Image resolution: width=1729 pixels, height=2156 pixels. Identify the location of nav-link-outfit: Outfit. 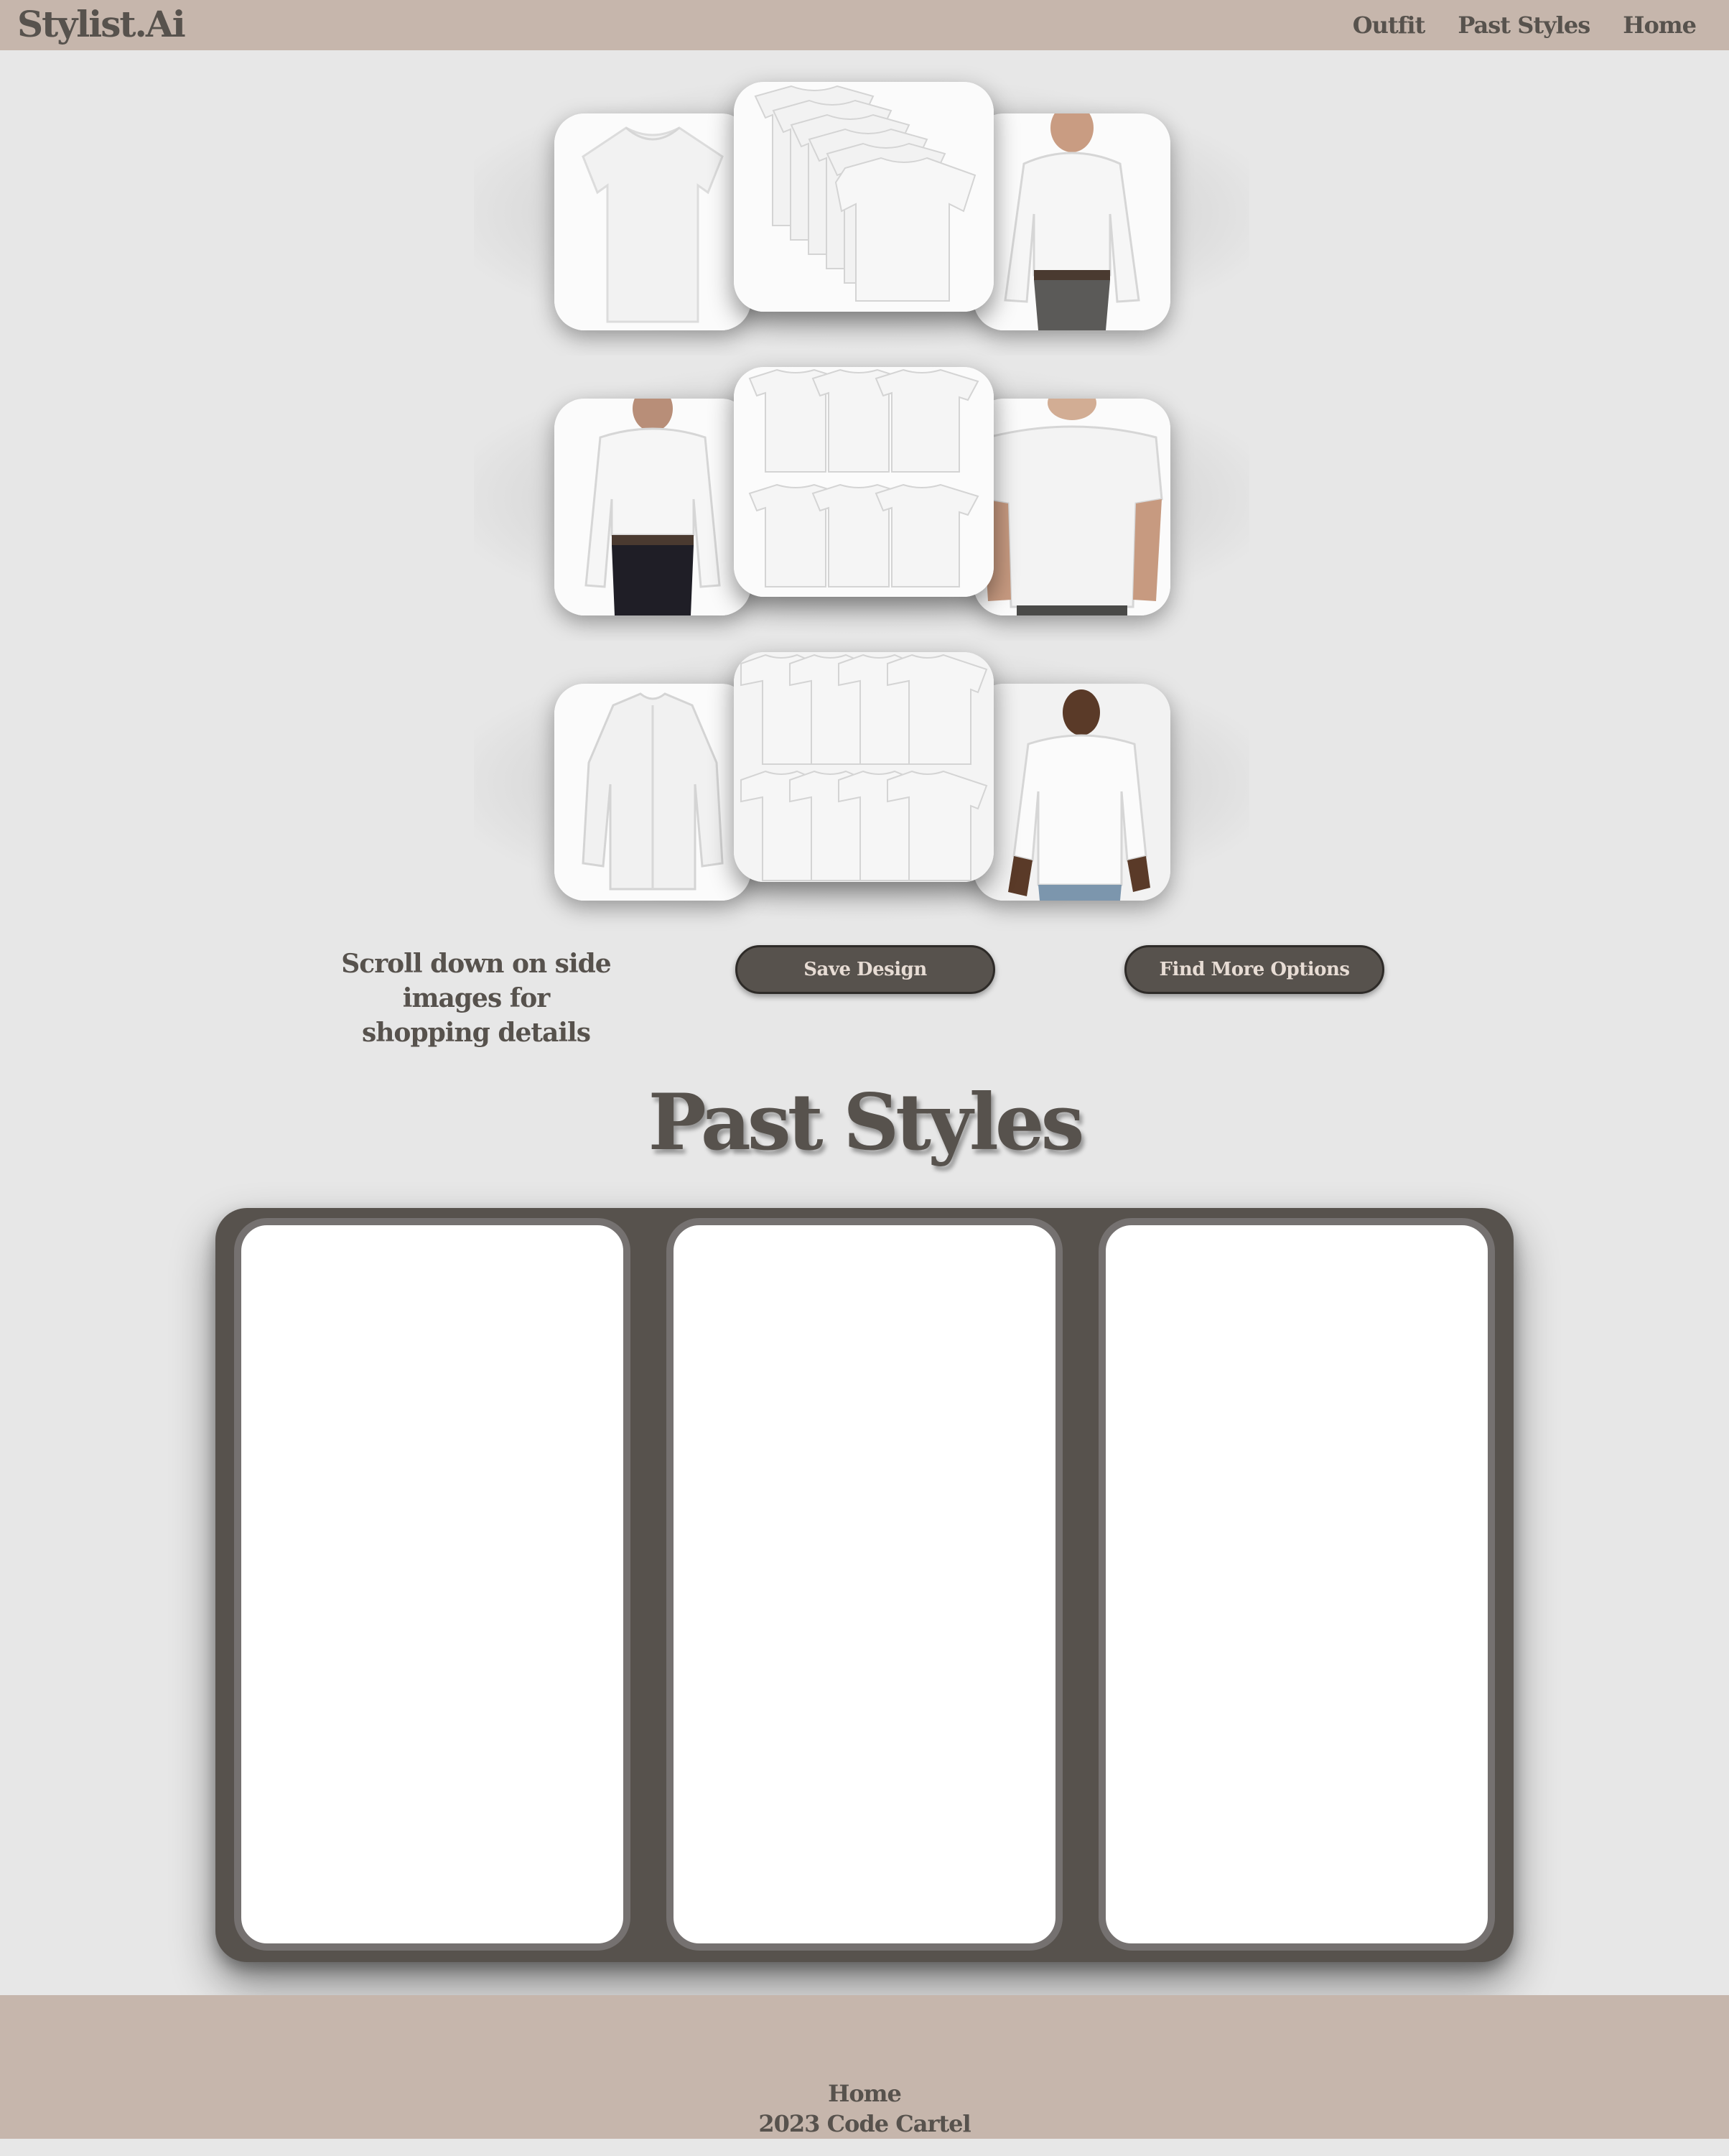
(1389, 25).